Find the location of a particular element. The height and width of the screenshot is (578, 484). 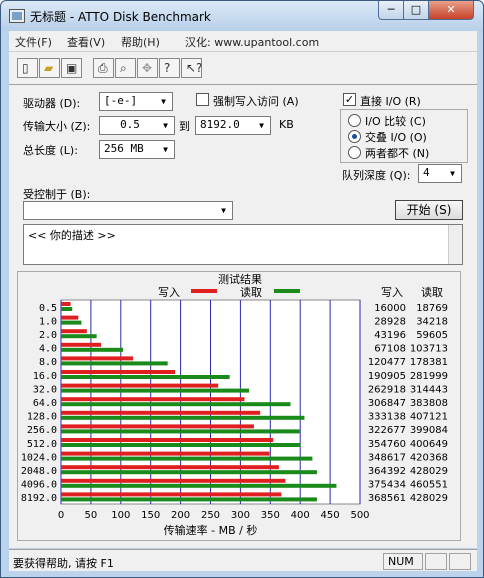

app-icon is located at coordinates (17, 16).